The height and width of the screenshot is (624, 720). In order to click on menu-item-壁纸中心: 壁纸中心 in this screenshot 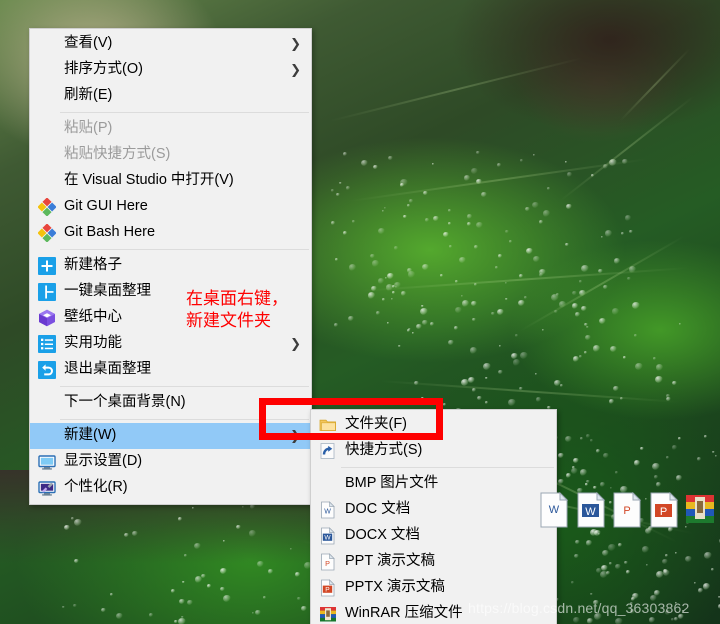, I will do `click(170, 318)`.